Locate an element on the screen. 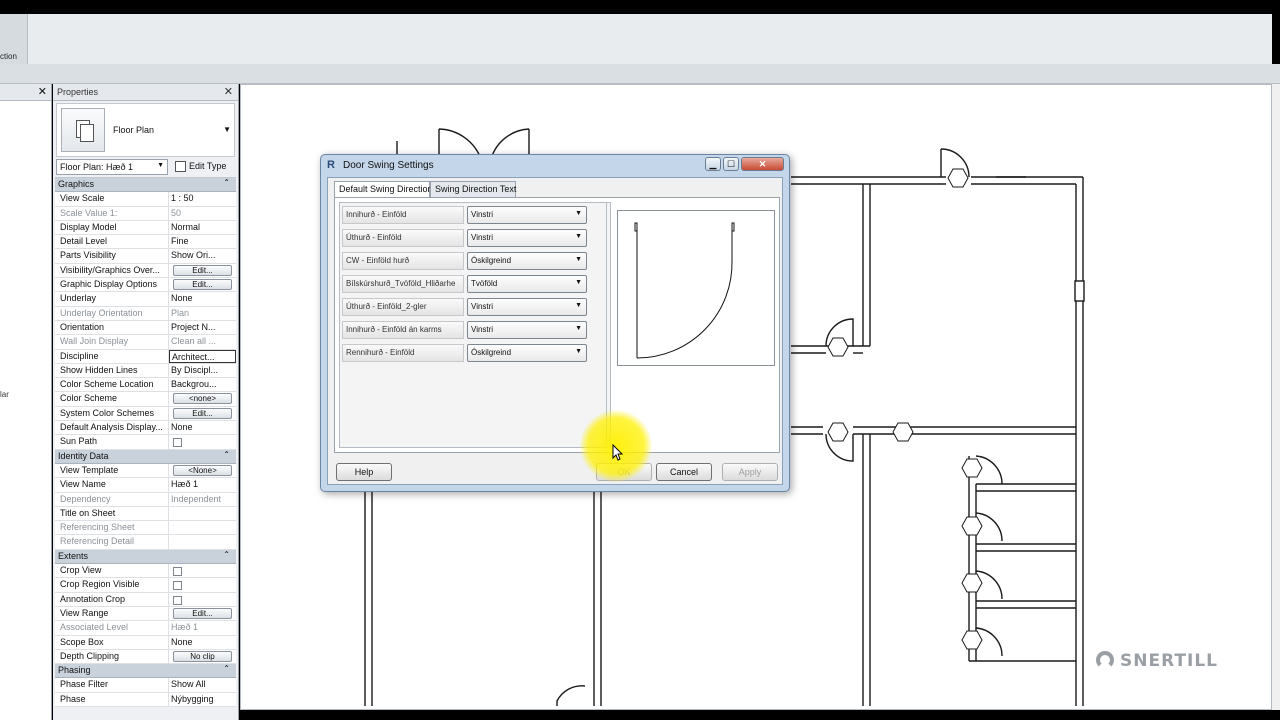  property-value: <none> is located at coordinates (202, 398).